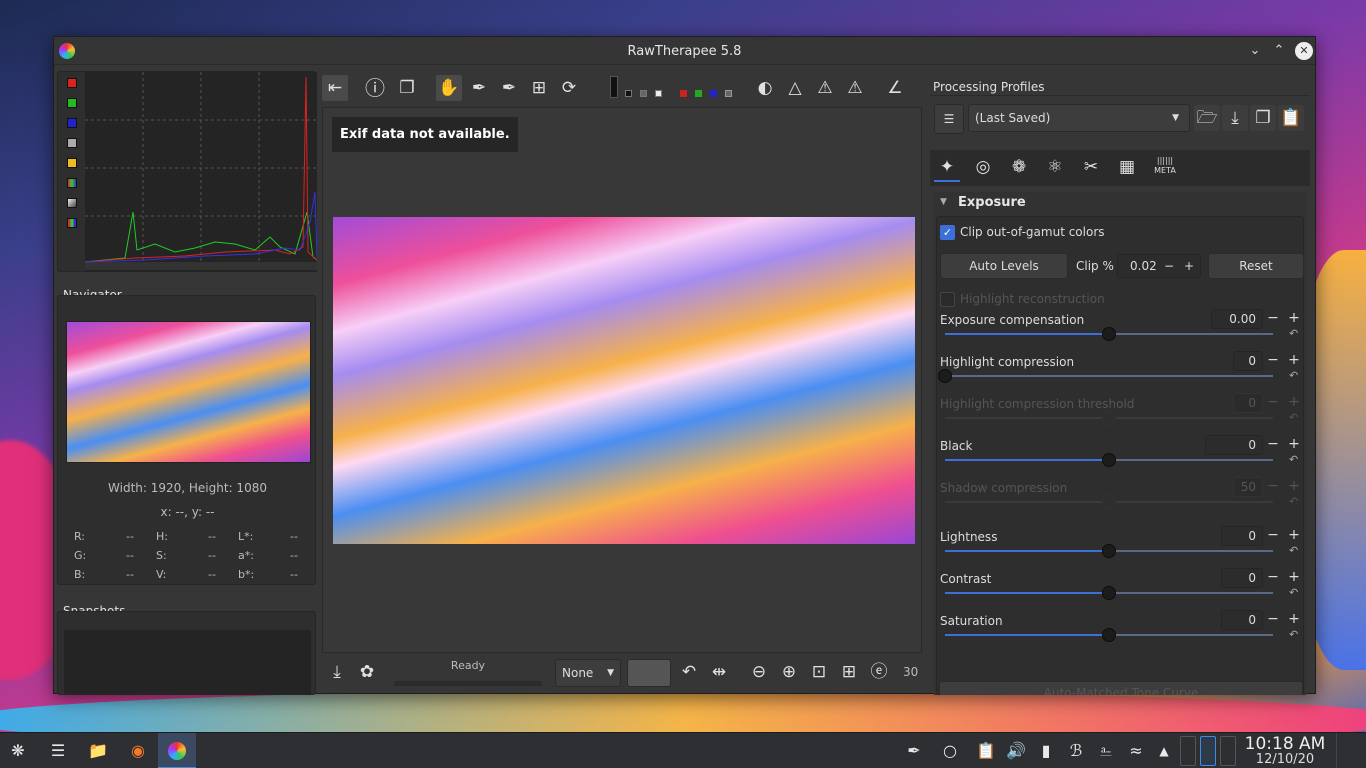 The image size is (1366, 768). I want to click on clock-date: 12/10/20, so click(1285, 759).